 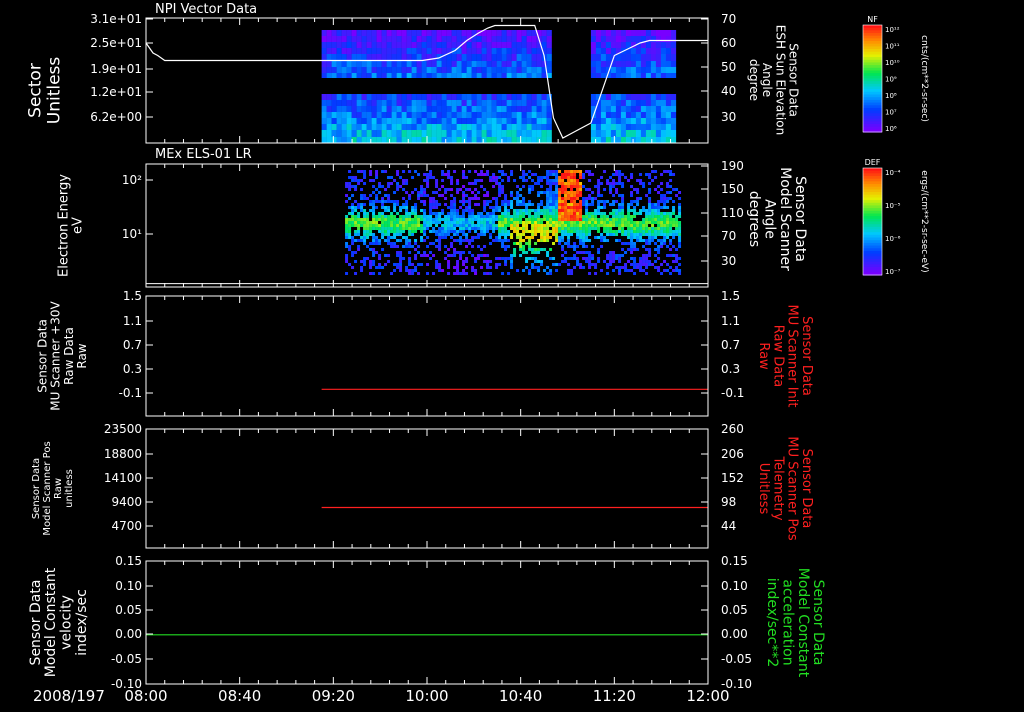 What do you see at coordinates (893, 206) in the screenshot?
I see `colorbar-tick-label: 10⁻⁵` at bounding box center [893, 206].